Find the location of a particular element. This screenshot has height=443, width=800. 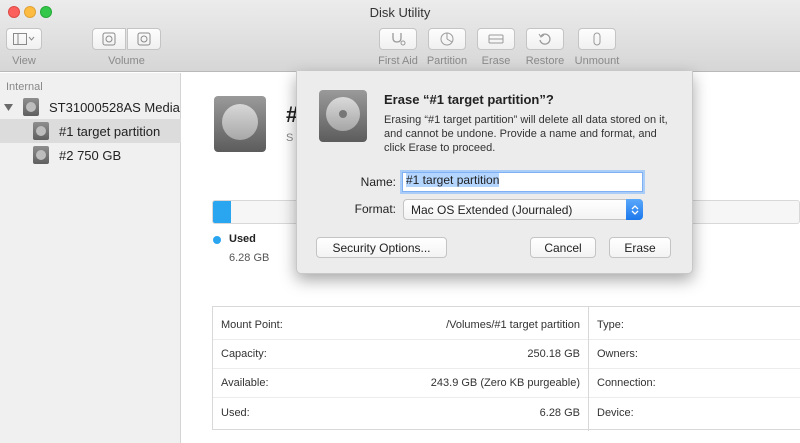

used-legend-label: Used is located at coordinates (242, 239).